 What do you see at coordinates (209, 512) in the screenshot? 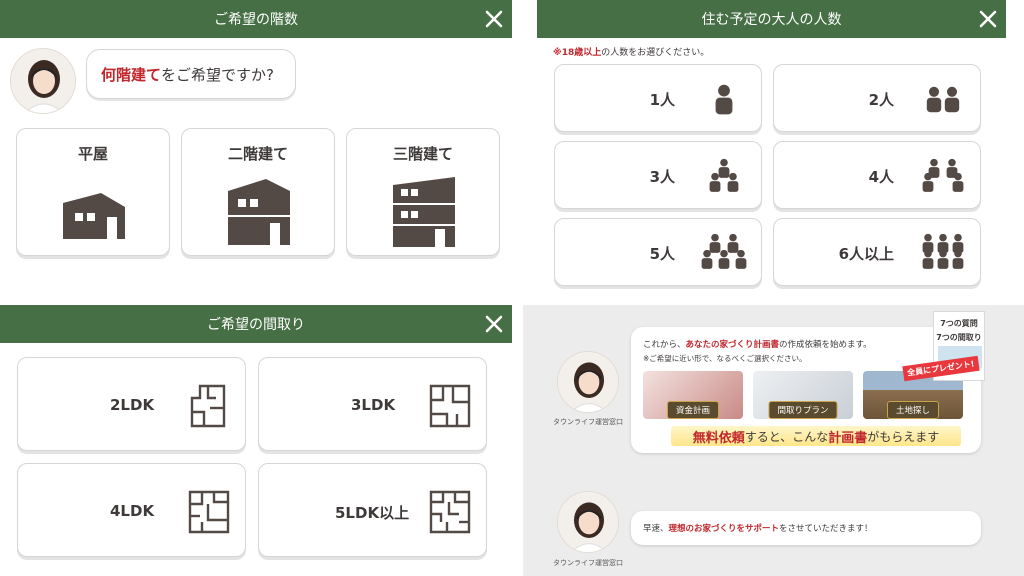
I see `floorplan-4ldk-icon` at bounding box center [209, 512].